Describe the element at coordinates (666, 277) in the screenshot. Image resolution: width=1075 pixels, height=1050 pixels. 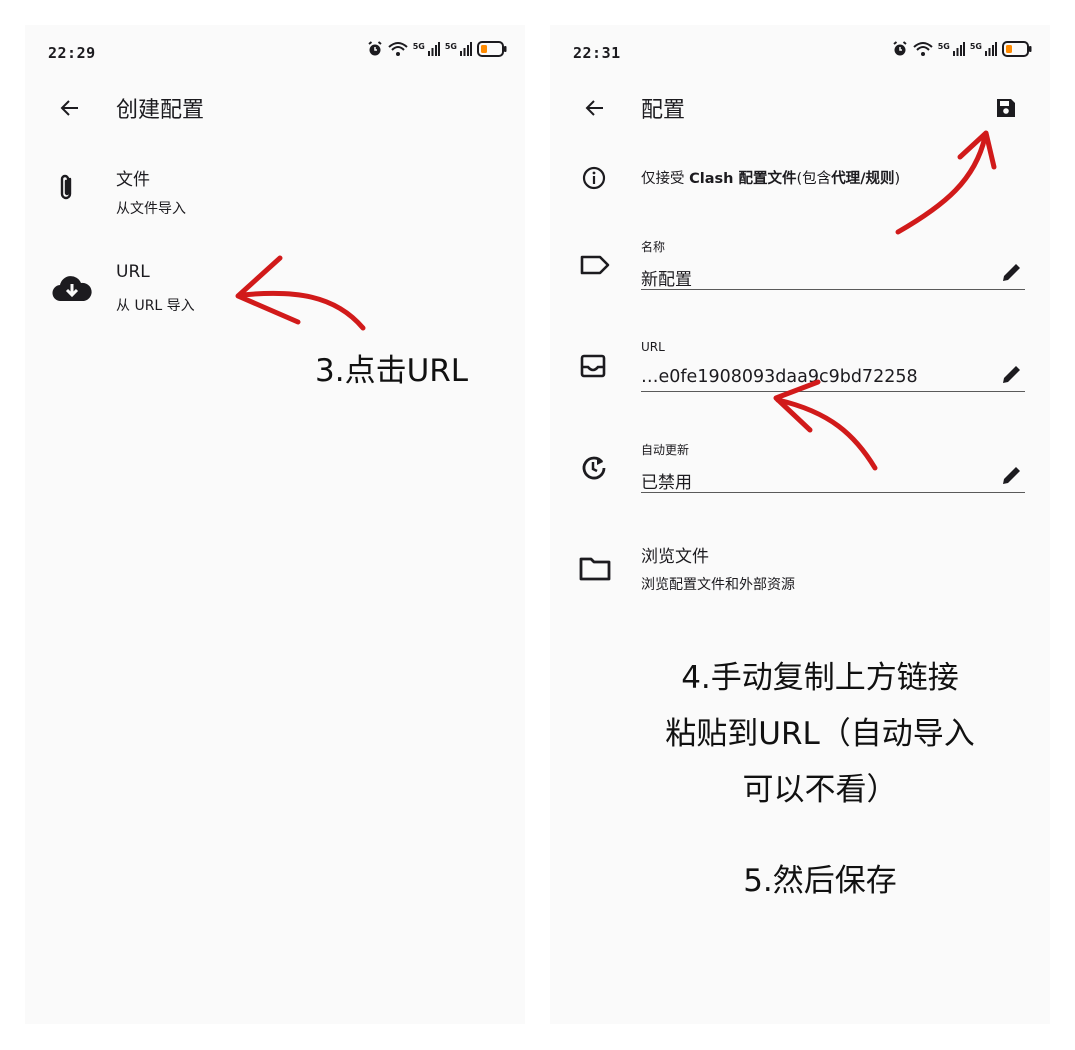
I see `name-field-value: 新配置` at that location.